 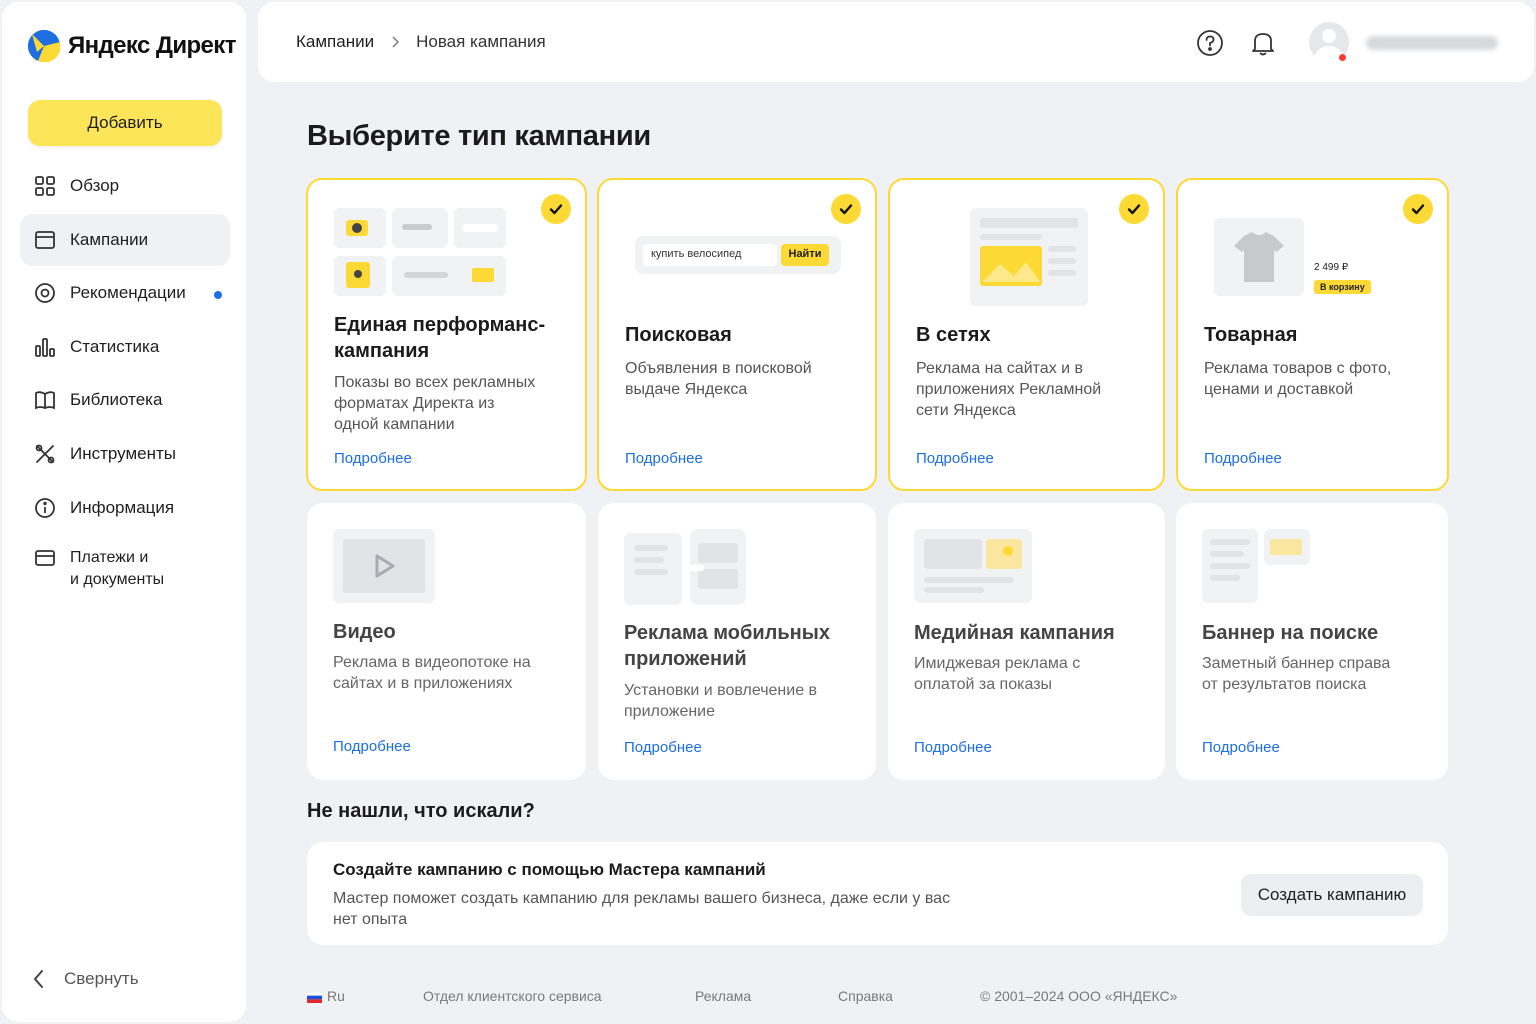 What do you see at coordinates (384, 566) in the screenshot?
I see `video-play-illustration` at bounding box center [384, 566].